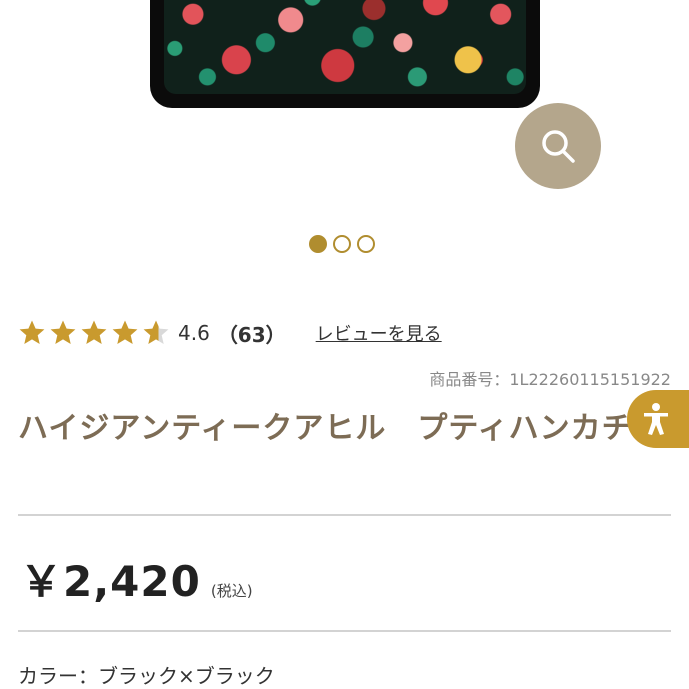  I want to click on price: ￥2,420, so click(110, 581).